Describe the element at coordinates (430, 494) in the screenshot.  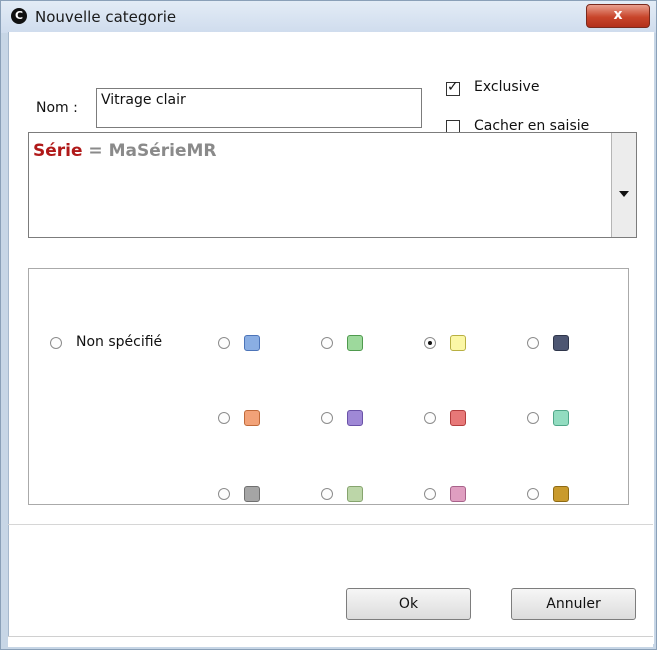
I see `radio-color-pink` at that location.